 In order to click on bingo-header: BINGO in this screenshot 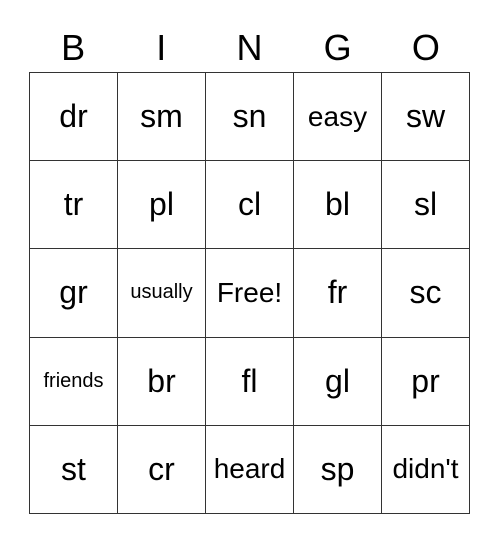, I will do `click(250, 48)`.